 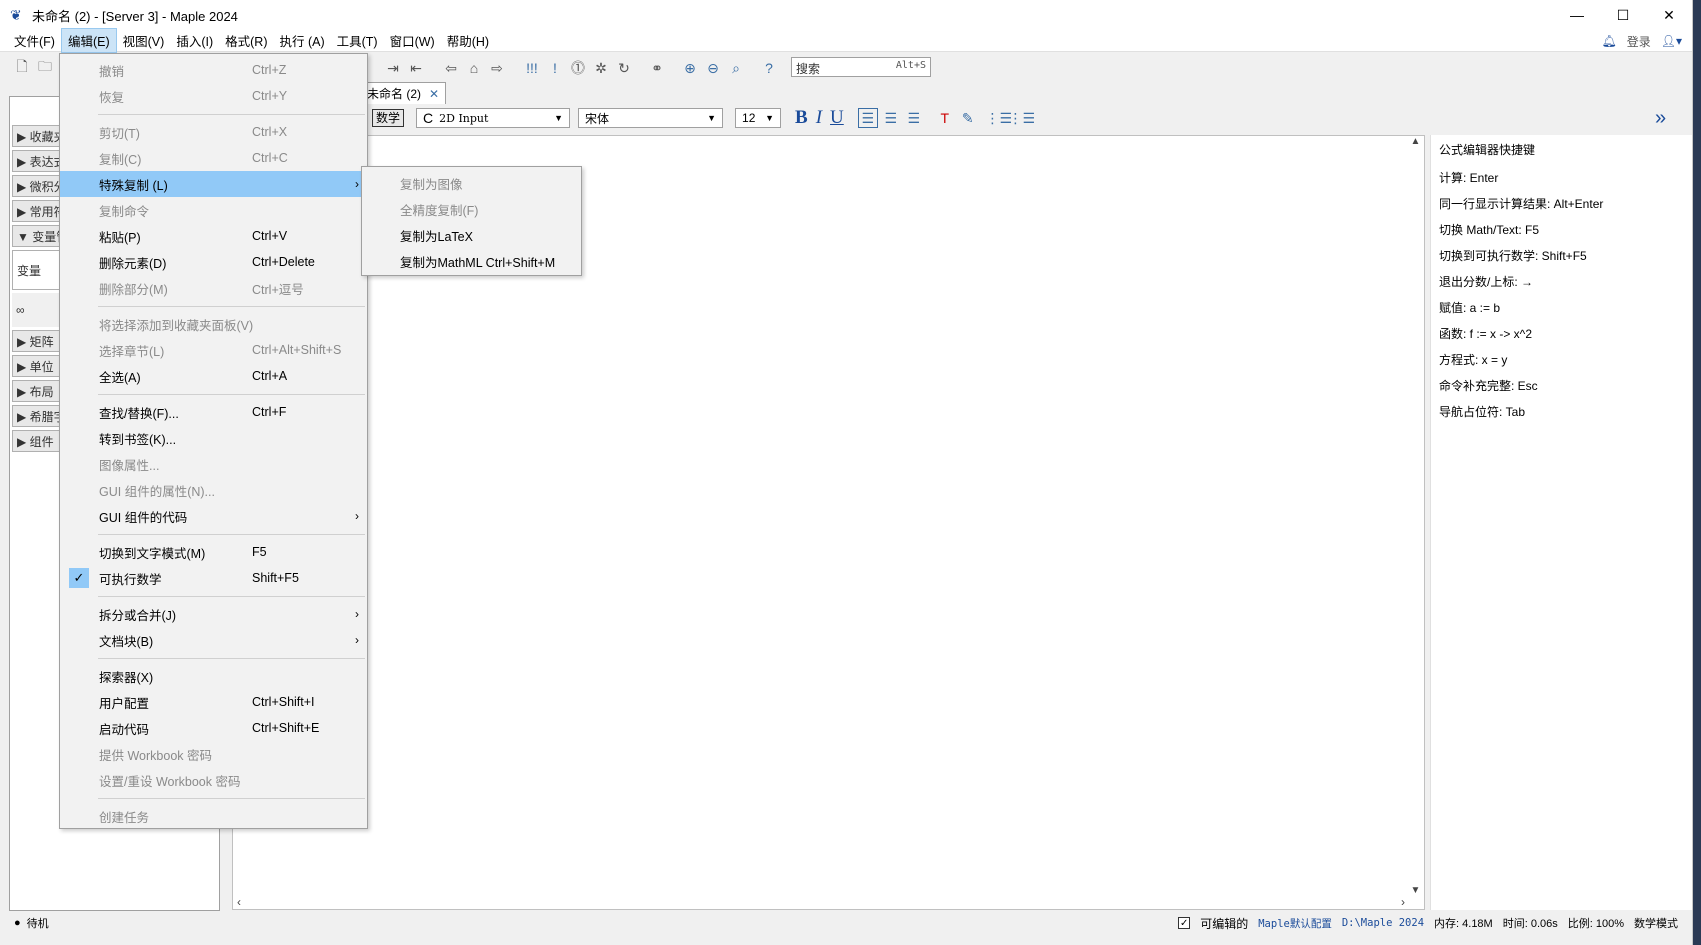 What do you see at coordinates (239, 902) in the screenshot?
I see `scroll-left-icon: ‹` at bounding box center [239, 902].